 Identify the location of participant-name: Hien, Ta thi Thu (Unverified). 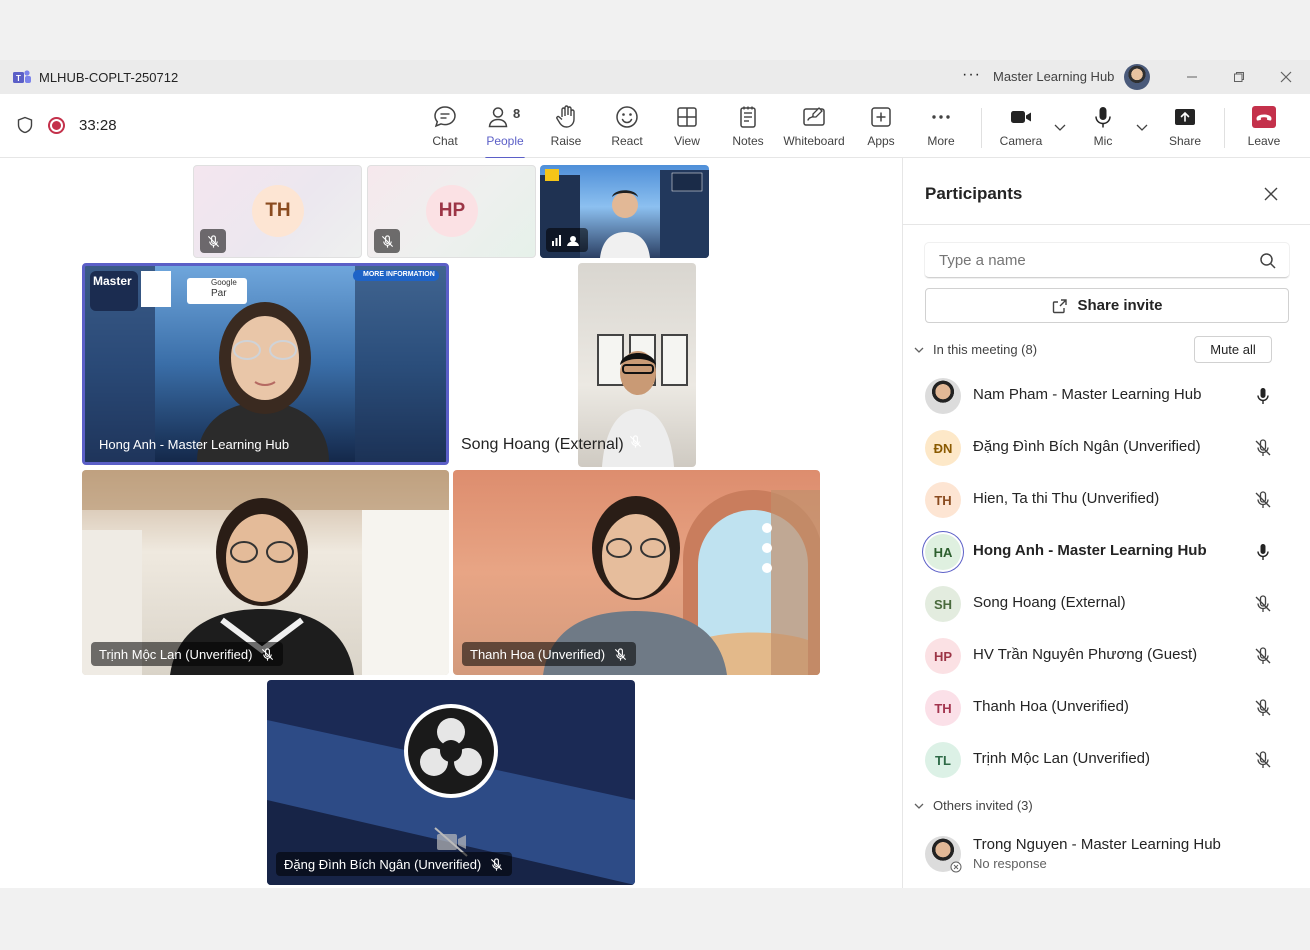
(1066, 498).